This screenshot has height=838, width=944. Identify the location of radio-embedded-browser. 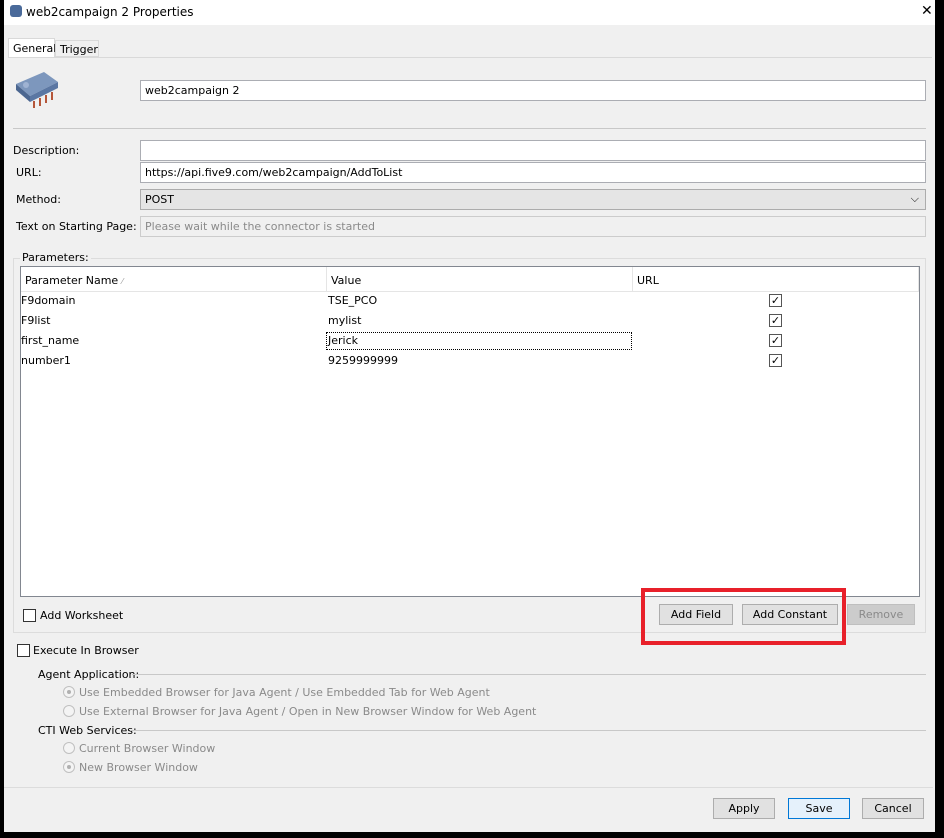
(69, 692).